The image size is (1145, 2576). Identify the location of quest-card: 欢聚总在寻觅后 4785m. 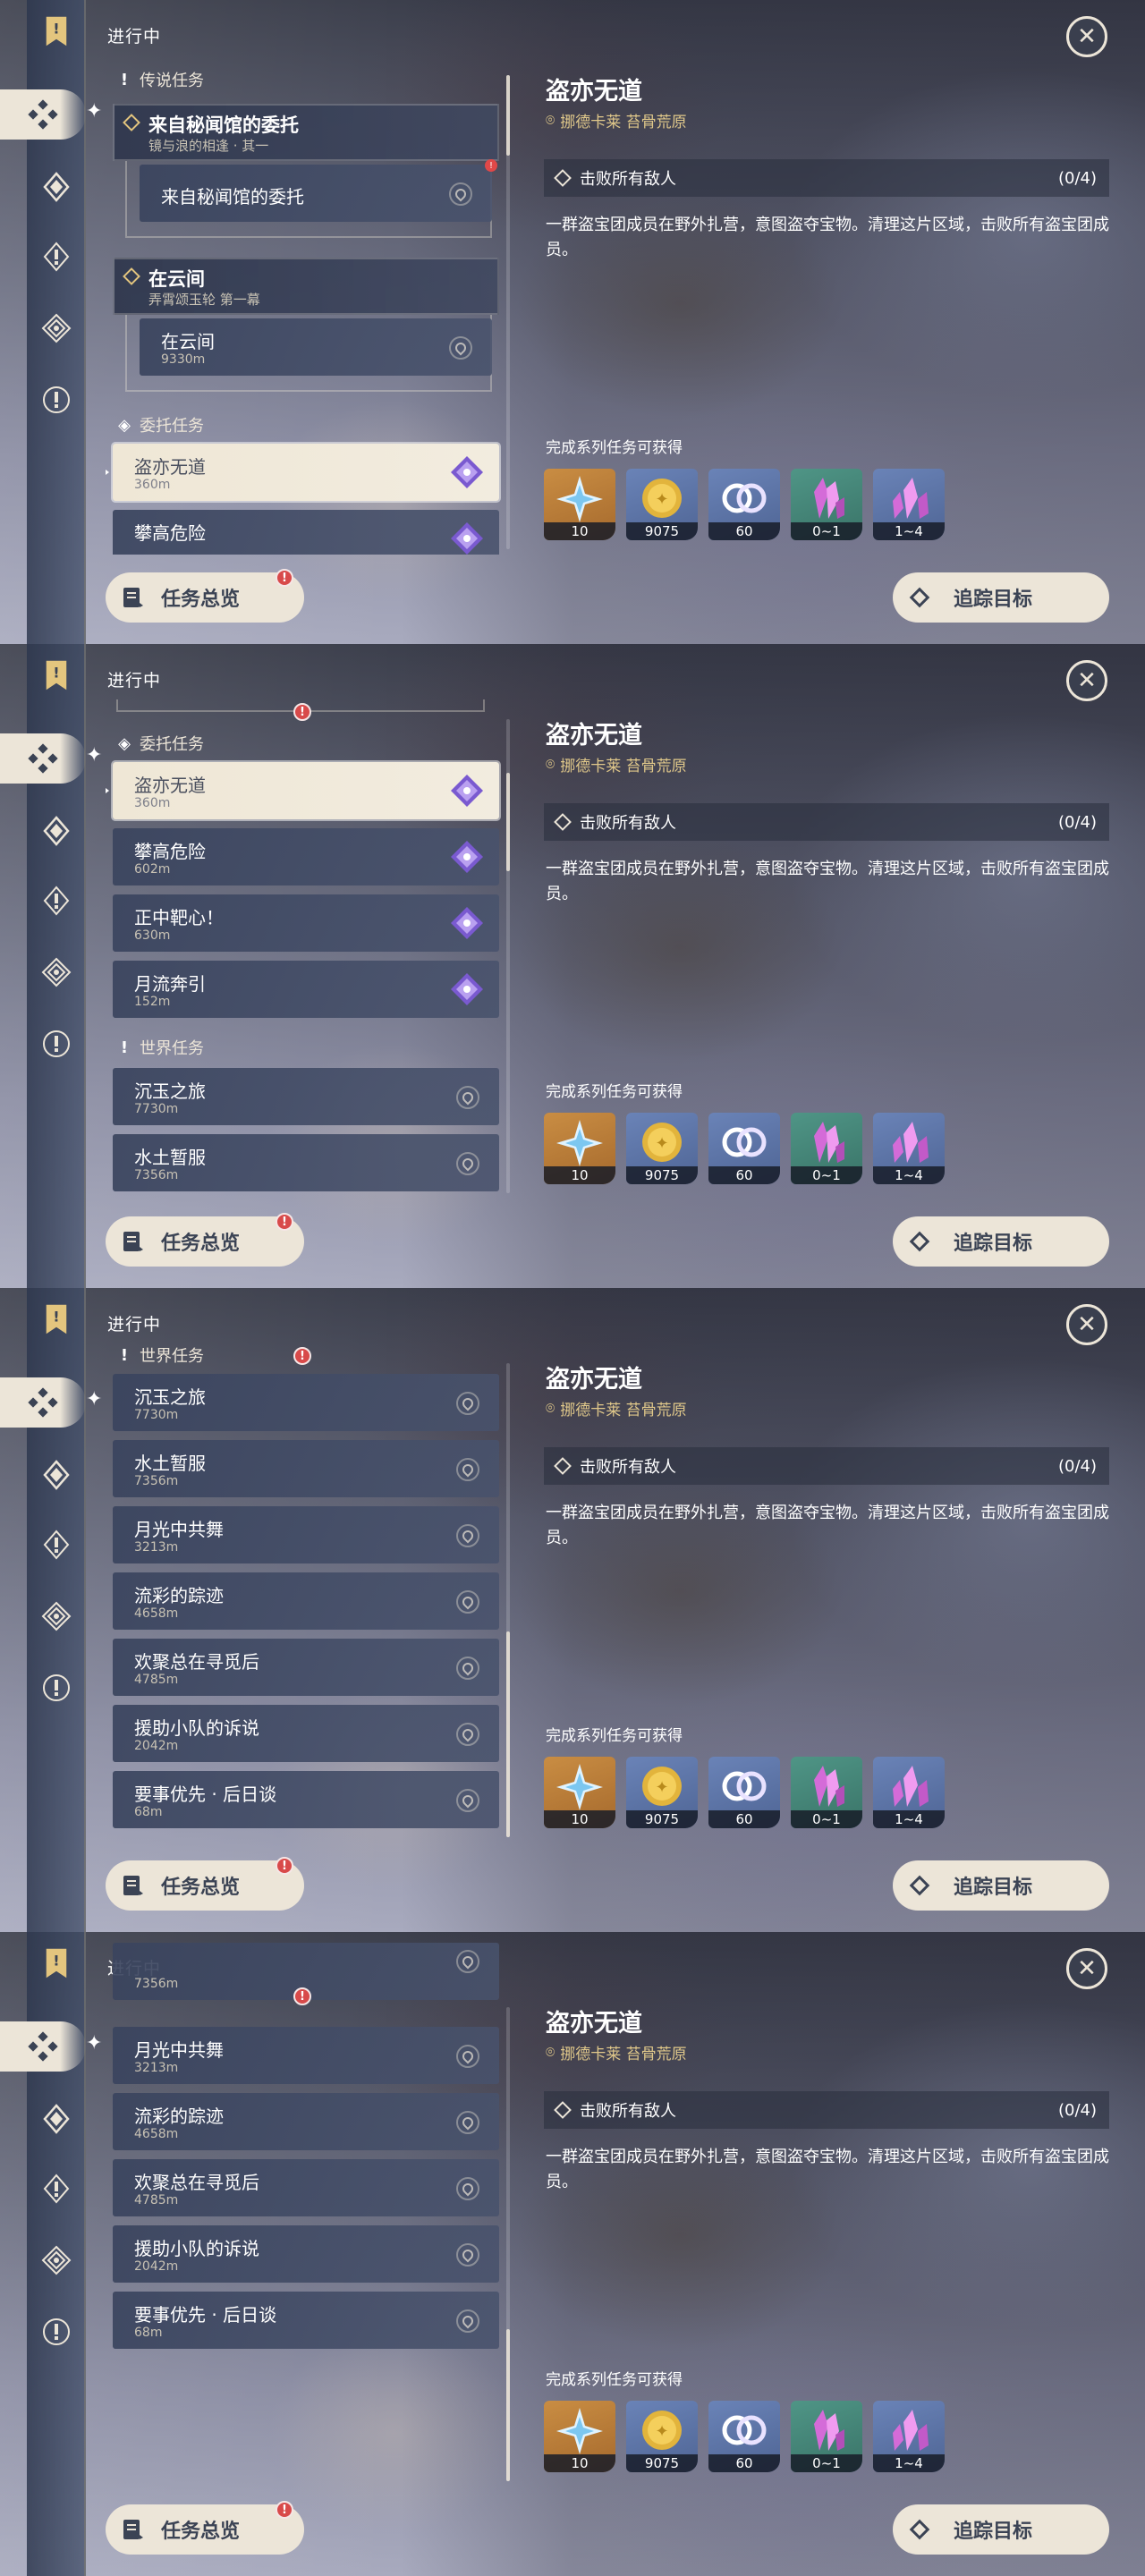
(306, 2187).